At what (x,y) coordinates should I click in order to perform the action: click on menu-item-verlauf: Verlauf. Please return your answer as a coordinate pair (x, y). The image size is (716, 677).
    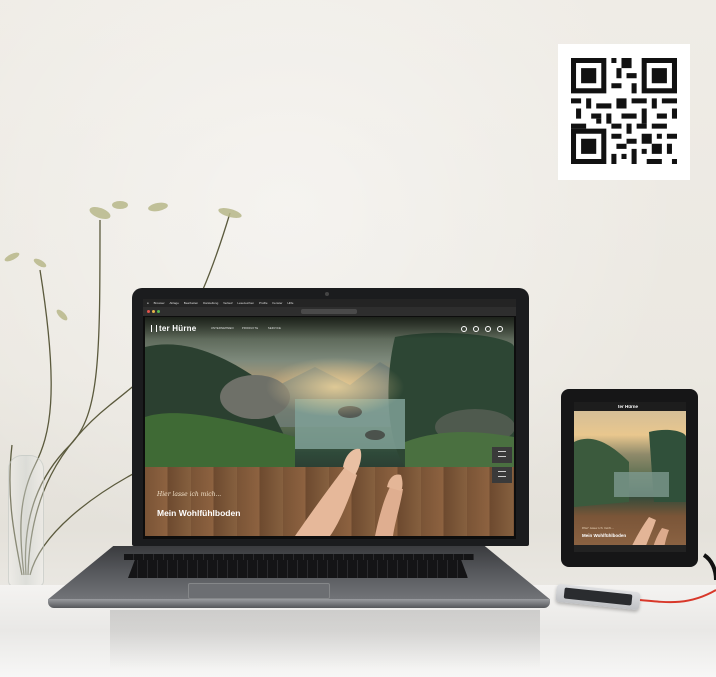
    Looking at the image, I should click on (227, 303).